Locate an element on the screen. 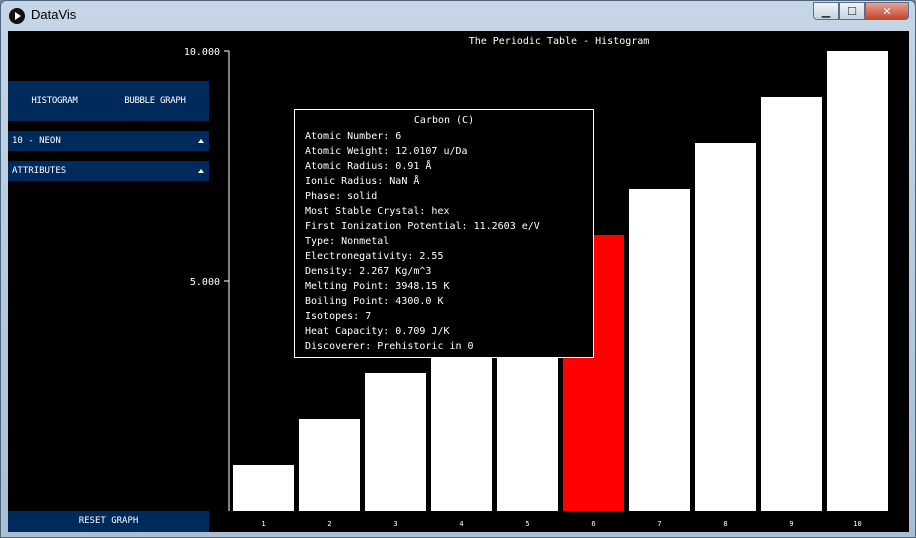 The height and width of the screenshot is (538, 916). tooltip-line: Discoverer: Prehistoric in 0 is located at coordinates (389, 346).